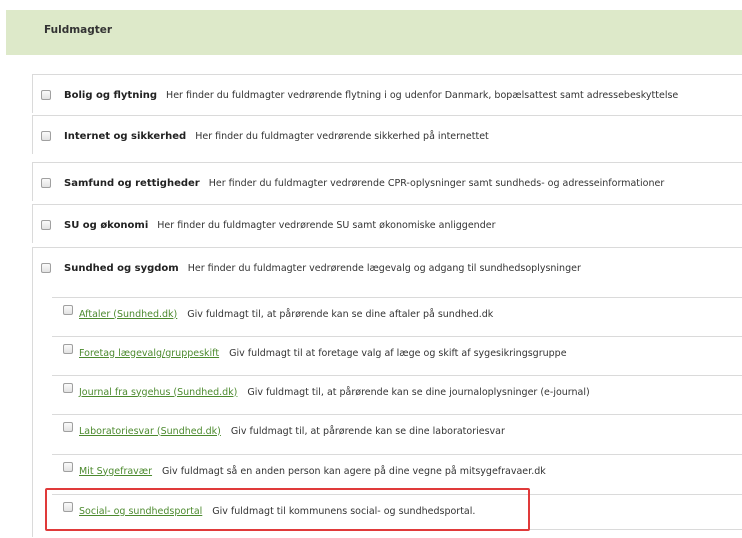 The width and height of the screenshot is (742, 538). What do you see at coordinates (132, 183) in the screenshot?
I see `category-name: Samfund og rettigheder` at bounding box center [132, 183].